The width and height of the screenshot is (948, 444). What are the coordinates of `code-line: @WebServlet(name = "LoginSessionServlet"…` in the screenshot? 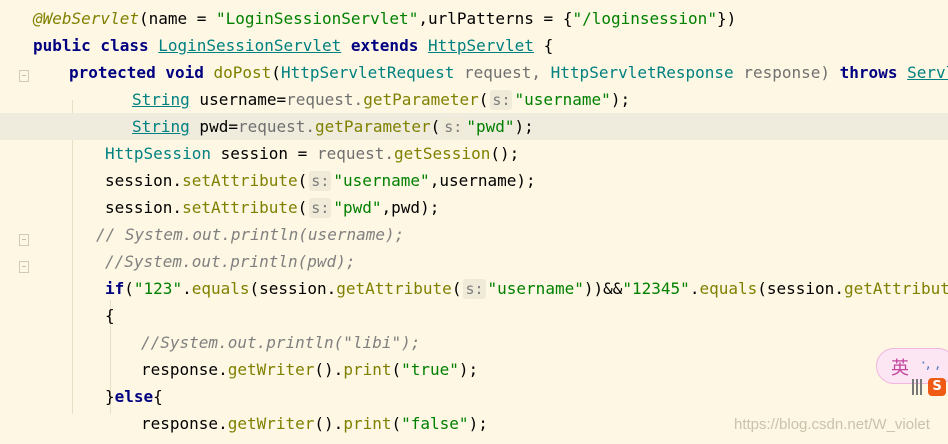 It's located at (474, 18).